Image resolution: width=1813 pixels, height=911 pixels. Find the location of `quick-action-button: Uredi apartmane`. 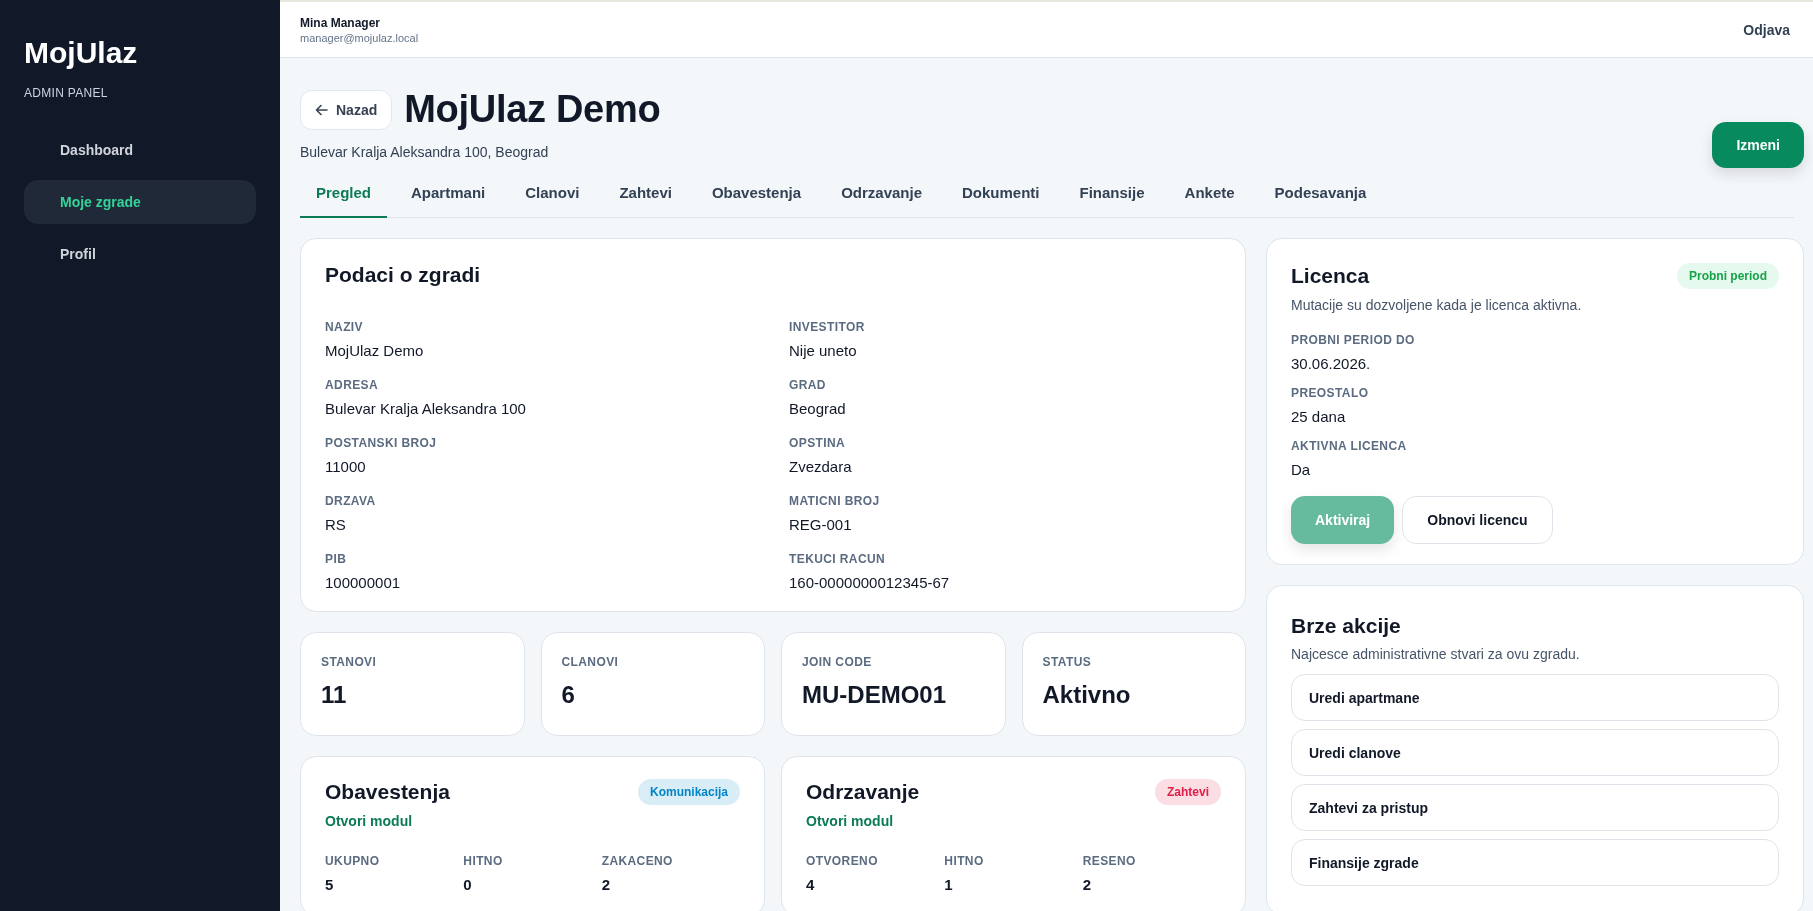

quick-action-button: Uredi apartmane is located at coordinates (1535, 697).